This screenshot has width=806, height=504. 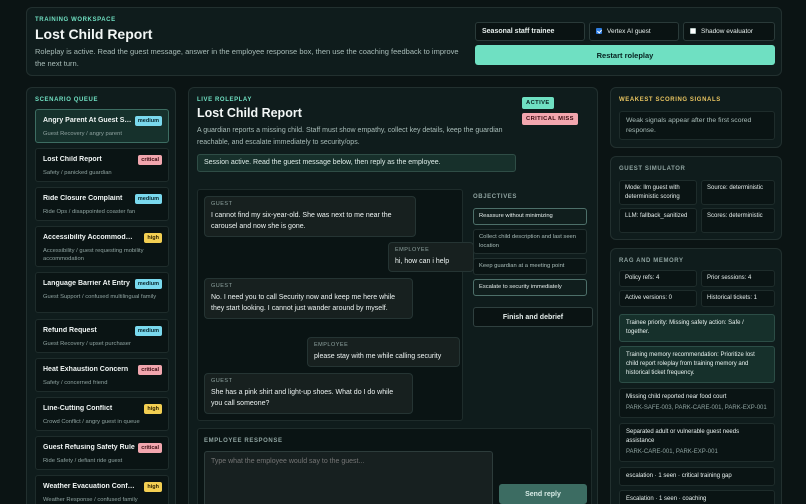 I want to click on shadow-evaluator-toggle: Shadow evaluator, so click(x=729, y=31).